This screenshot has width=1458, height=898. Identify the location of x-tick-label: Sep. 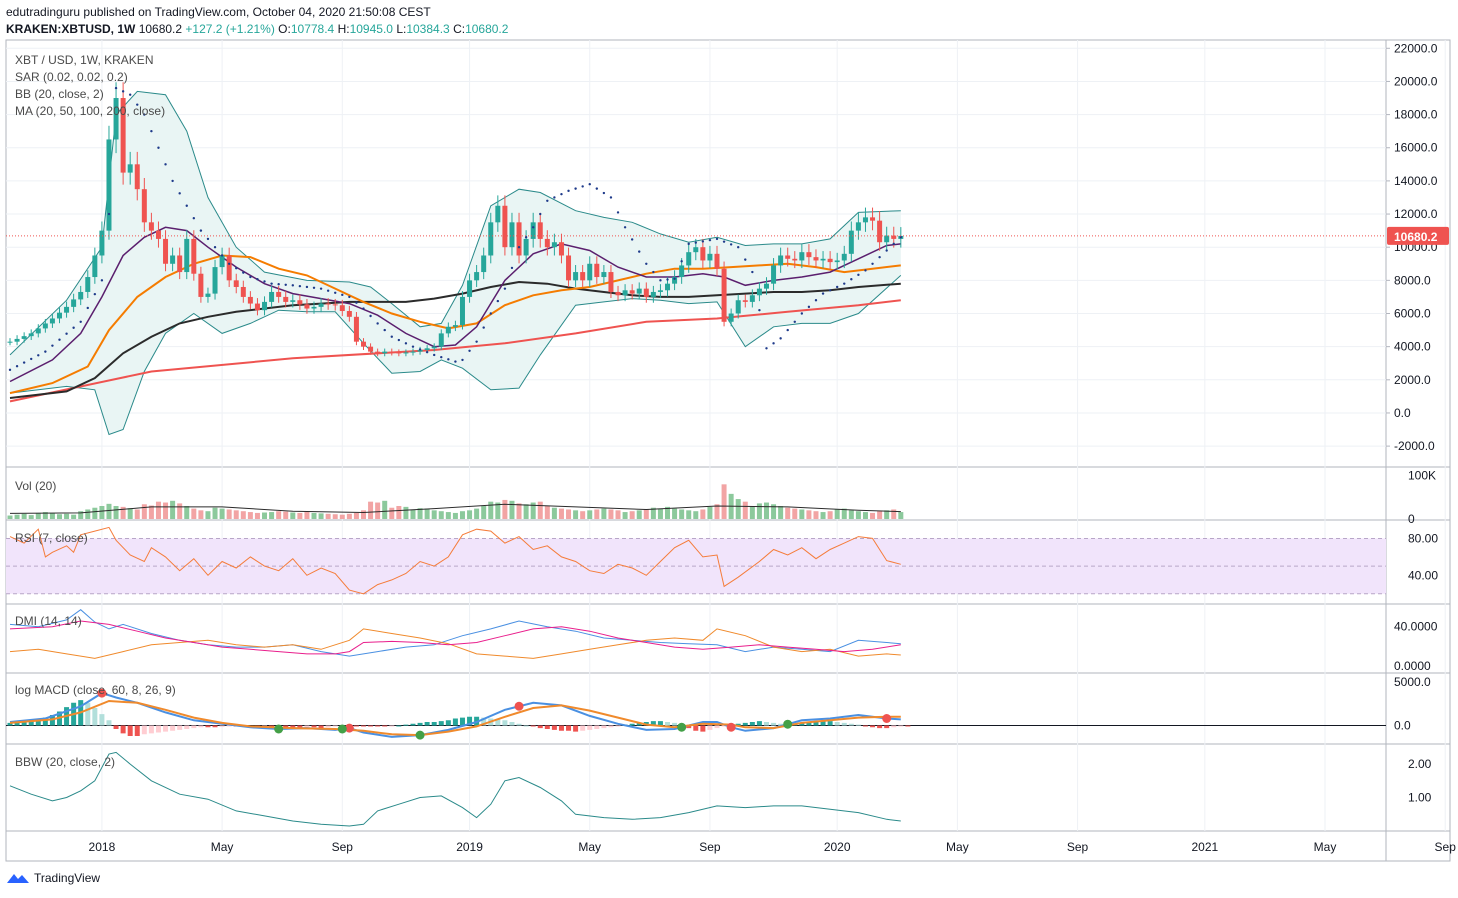
(1446, 847).